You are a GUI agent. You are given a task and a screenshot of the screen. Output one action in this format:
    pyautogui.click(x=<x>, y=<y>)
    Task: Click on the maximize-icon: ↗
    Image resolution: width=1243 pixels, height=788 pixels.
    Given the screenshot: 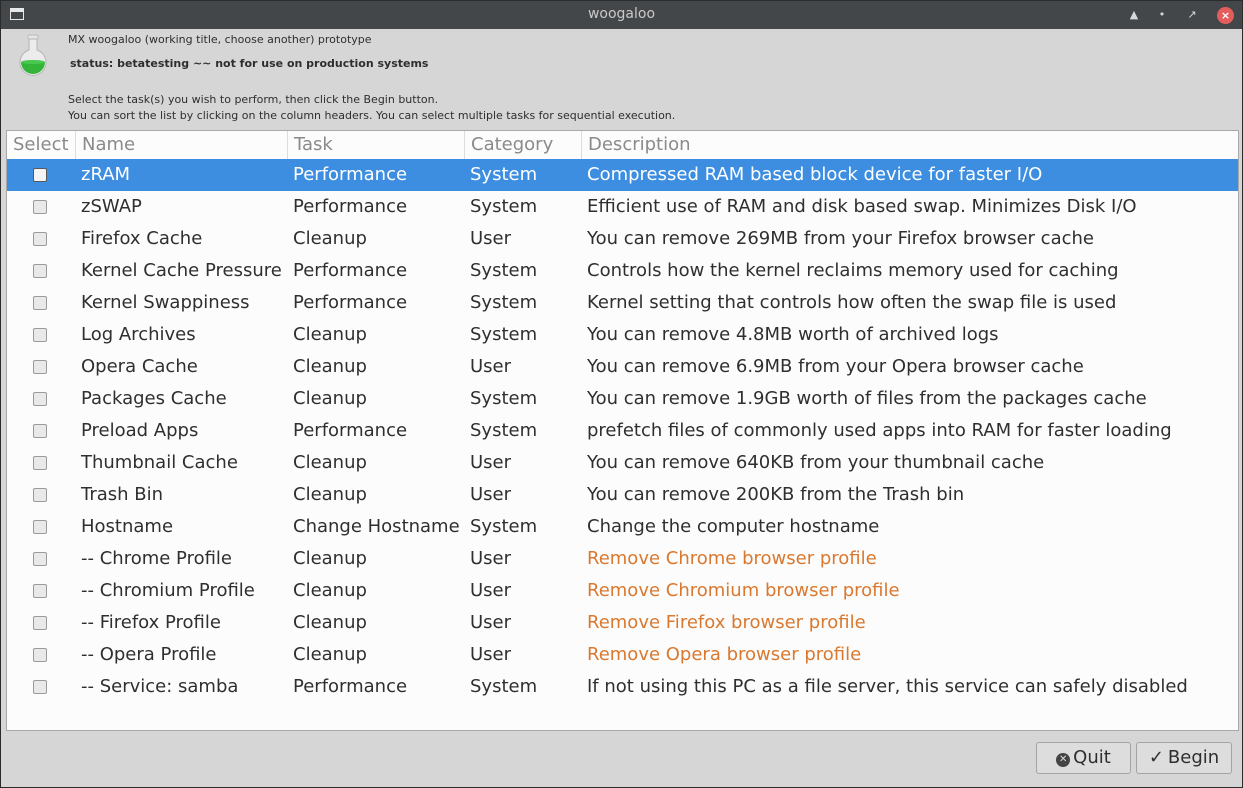 What is the action you would take?
    pyautogui.click(x=1192, y=15)
    